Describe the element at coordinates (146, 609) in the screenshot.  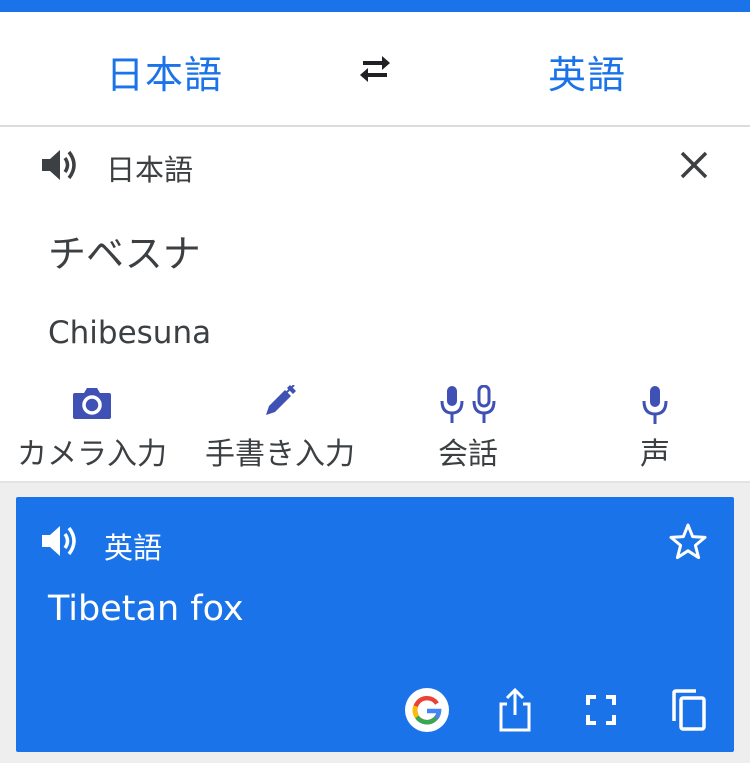
I see `translated-text: Tibetan fox` at that location.